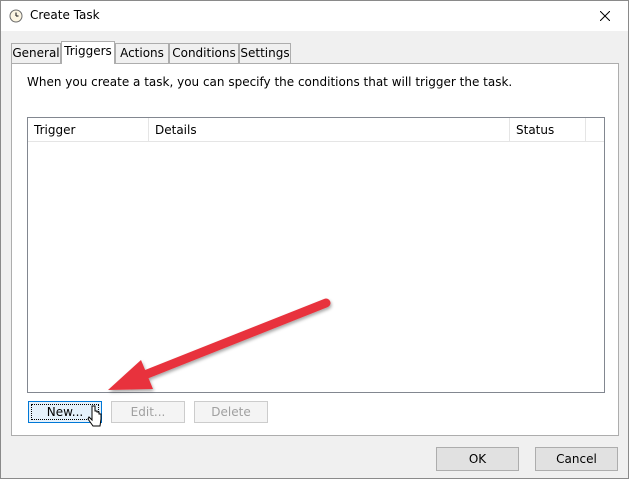  I want to click on column-header-details: Details, so click(329, 130).